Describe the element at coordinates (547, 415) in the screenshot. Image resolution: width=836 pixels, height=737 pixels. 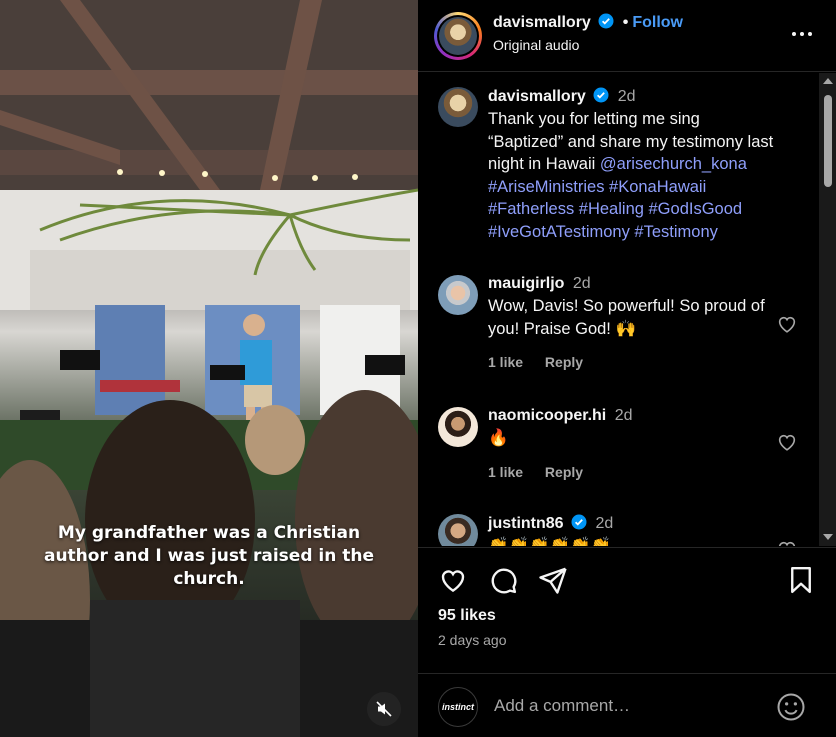
I see `comment-username: naomicooper.hi` at that location.